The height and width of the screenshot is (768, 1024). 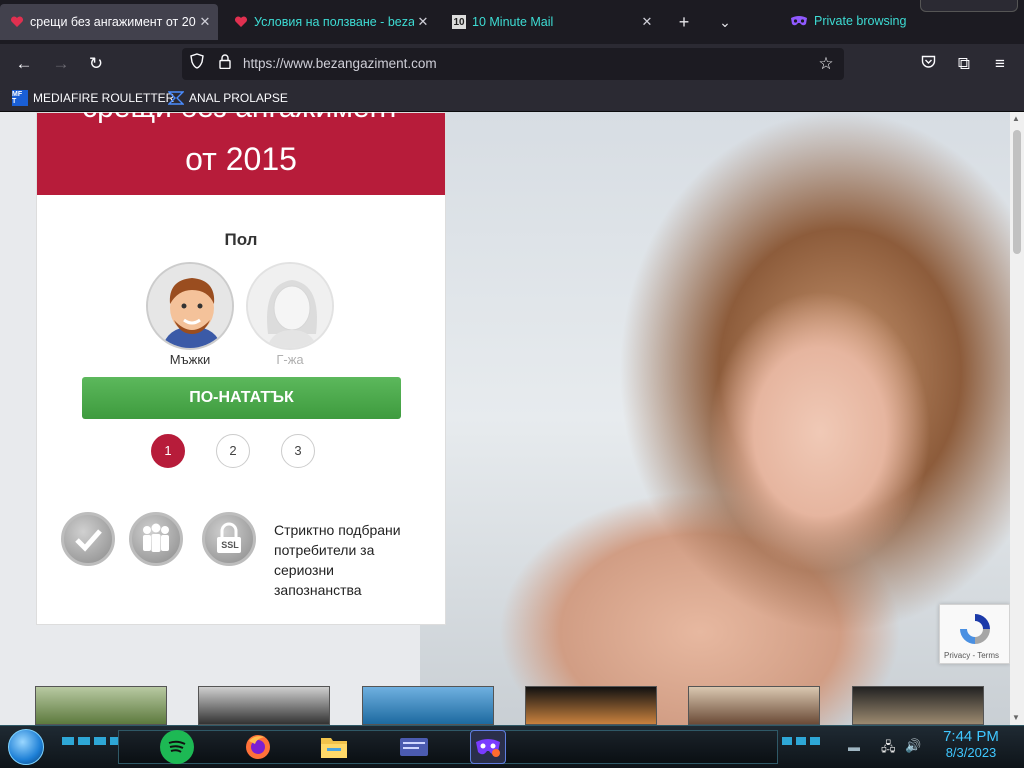 What do you see at coordinates (826, 64) in the screenshot?
I see `bookmark-star-icon: ☆` at bounding box center [826, 64].